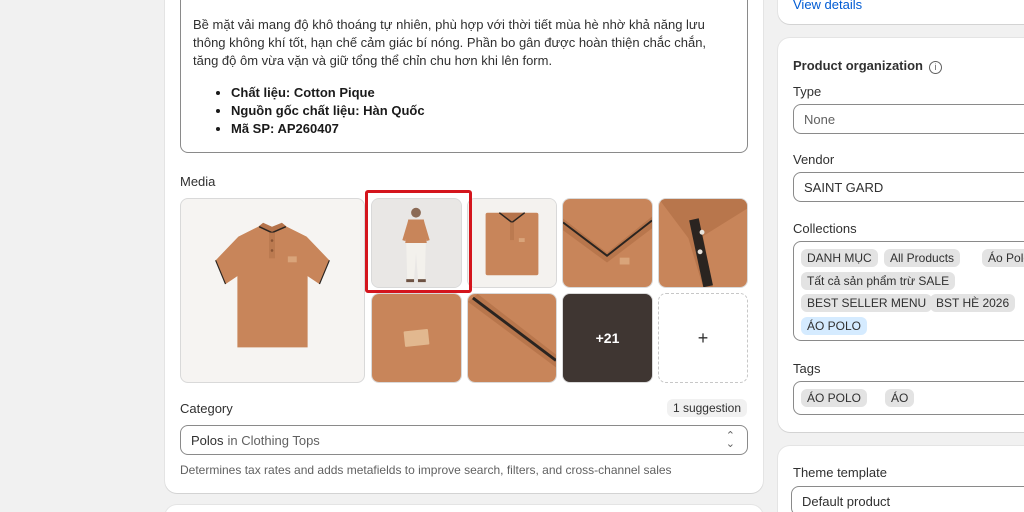 The height and width of the screenshot is (512, 1024). I want to click on media-thumbnail-primary, so click(272, 290).